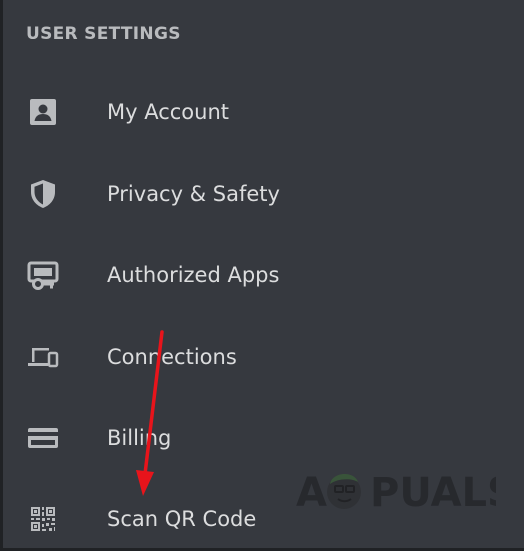 This screenshot has height=551, width=524. What do you see at coordinates (182, 519) in the screenshot?
I see `menu-item-label: Scan QR Code` at bounding box center [182, 519].